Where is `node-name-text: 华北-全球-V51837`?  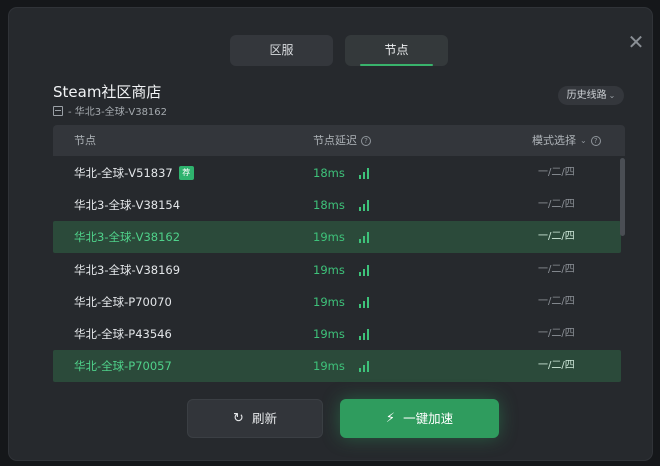
node-name-text: 华北-全球-V51837 is located at coordinates (123, 173).